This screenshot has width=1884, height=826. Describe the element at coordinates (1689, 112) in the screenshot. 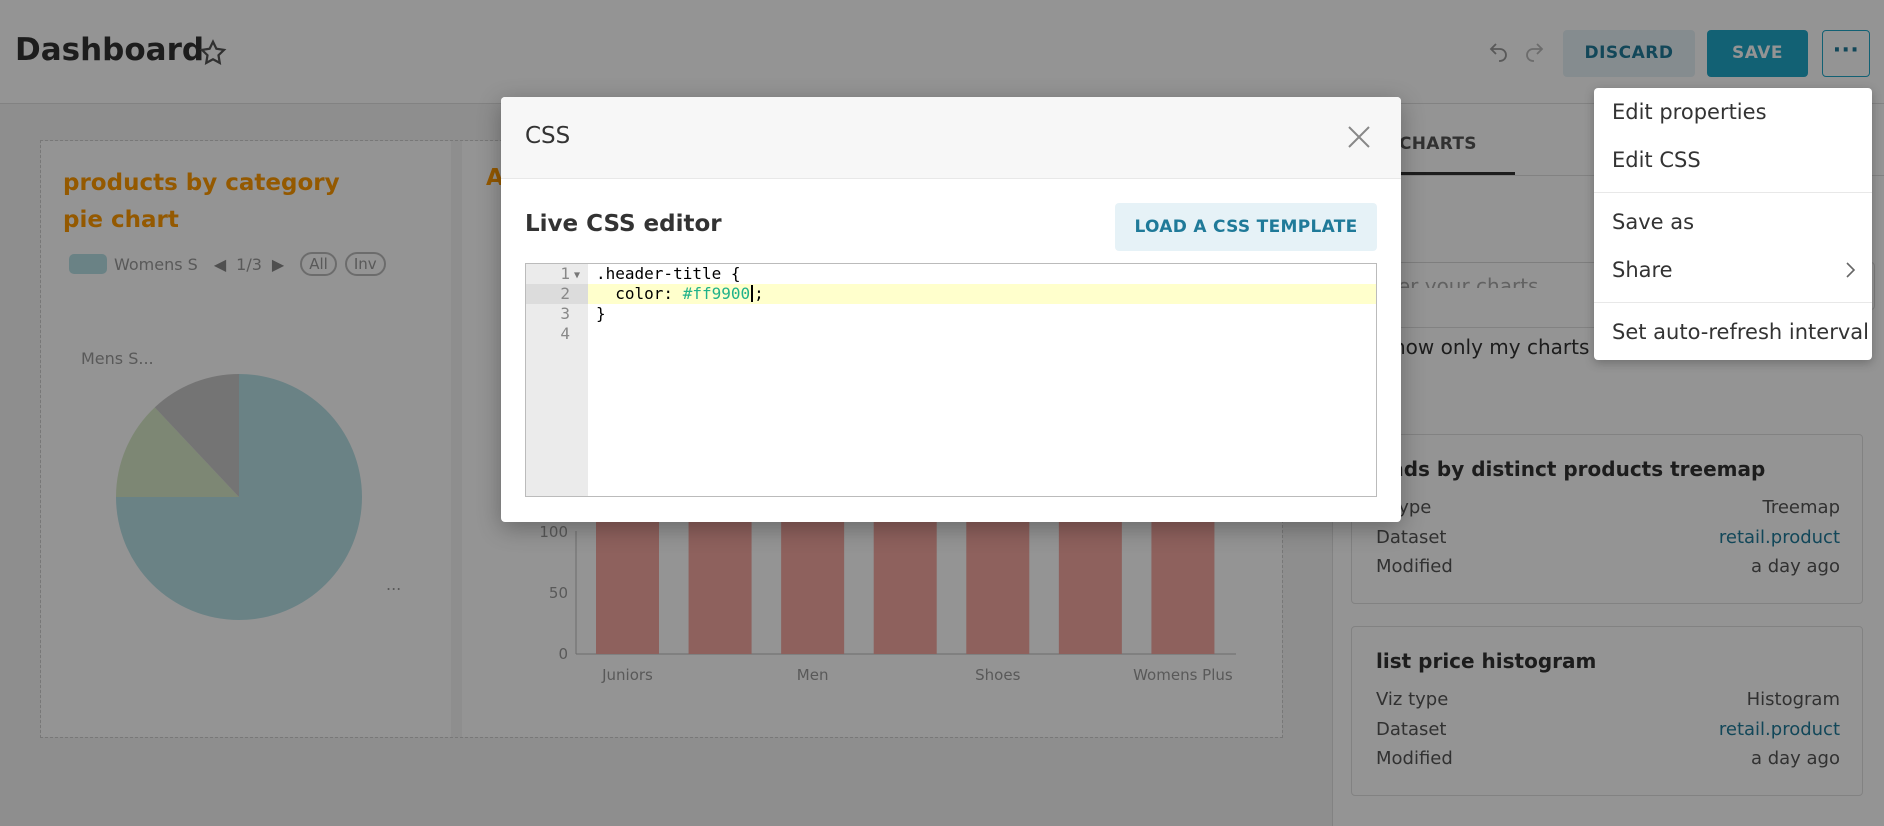

I see `menu-item-edit-properties: Edit properties` at that location.